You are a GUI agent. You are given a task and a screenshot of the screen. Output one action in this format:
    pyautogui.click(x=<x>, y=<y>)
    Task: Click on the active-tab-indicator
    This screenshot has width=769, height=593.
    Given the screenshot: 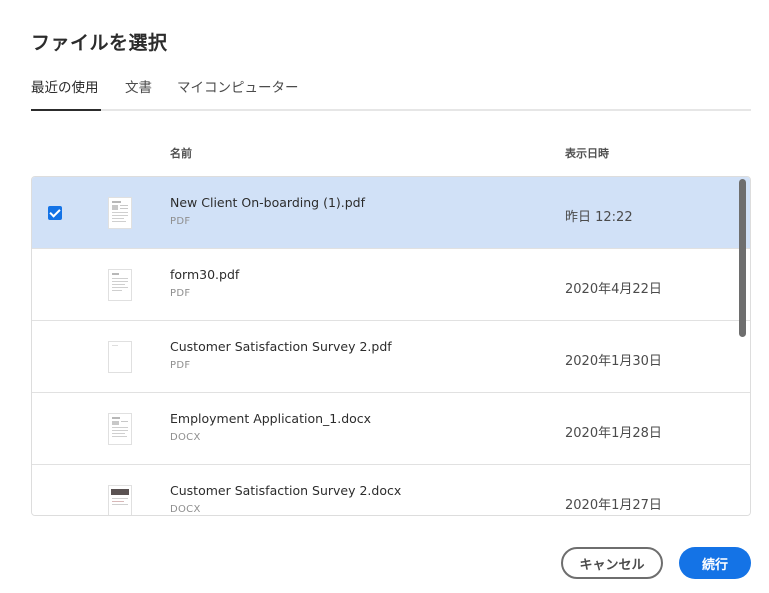 What is the action you would take?
    pyautogui.click(x=66, y=110)
    